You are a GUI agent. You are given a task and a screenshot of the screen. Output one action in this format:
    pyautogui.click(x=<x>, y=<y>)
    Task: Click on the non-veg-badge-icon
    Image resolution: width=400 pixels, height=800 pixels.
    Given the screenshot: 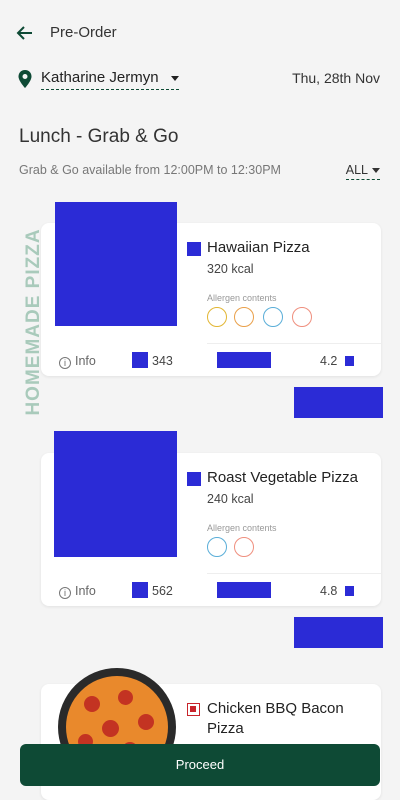 What is the action you would take?
    pyautogui.click(x=193, y=709)
    